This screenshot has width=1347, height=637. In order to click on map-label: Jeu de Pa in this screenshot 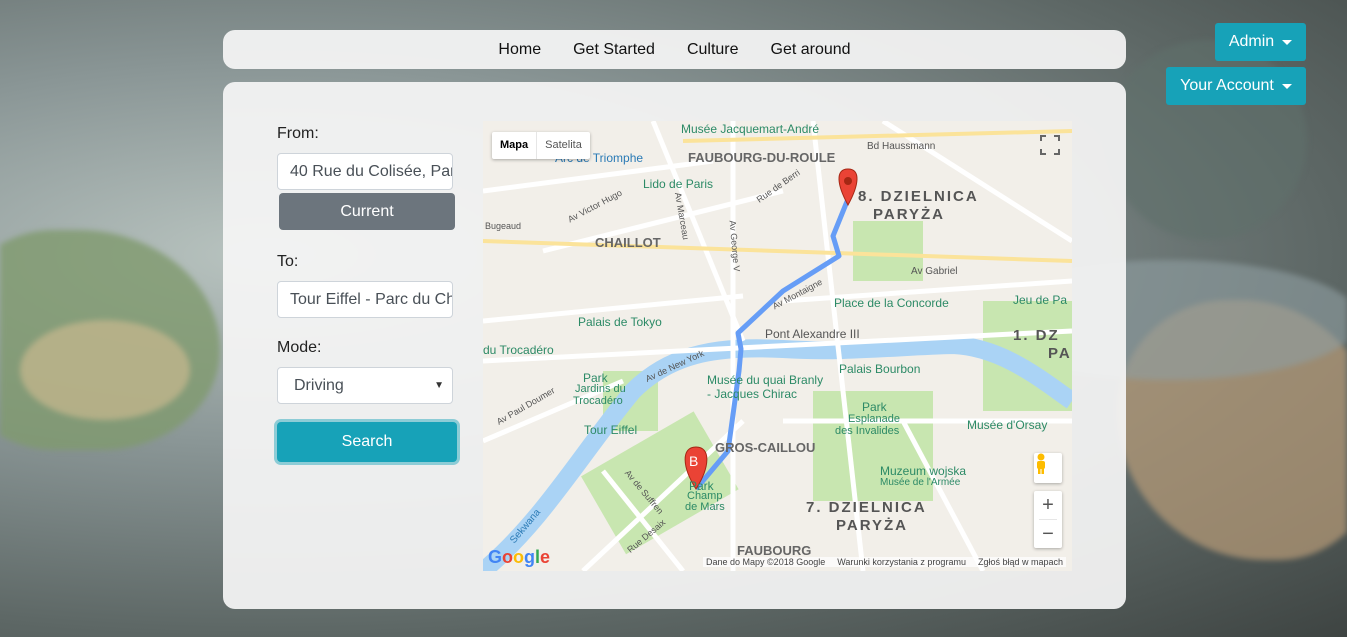, I will do `click(1040, 300)`.